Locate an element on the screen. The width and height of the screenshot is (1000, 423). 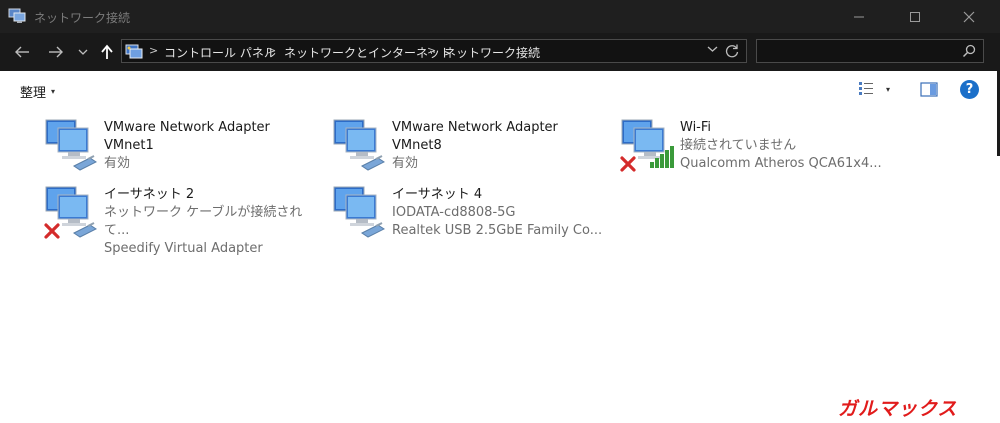
recent-locations-button is located at coordinates (83, 52).